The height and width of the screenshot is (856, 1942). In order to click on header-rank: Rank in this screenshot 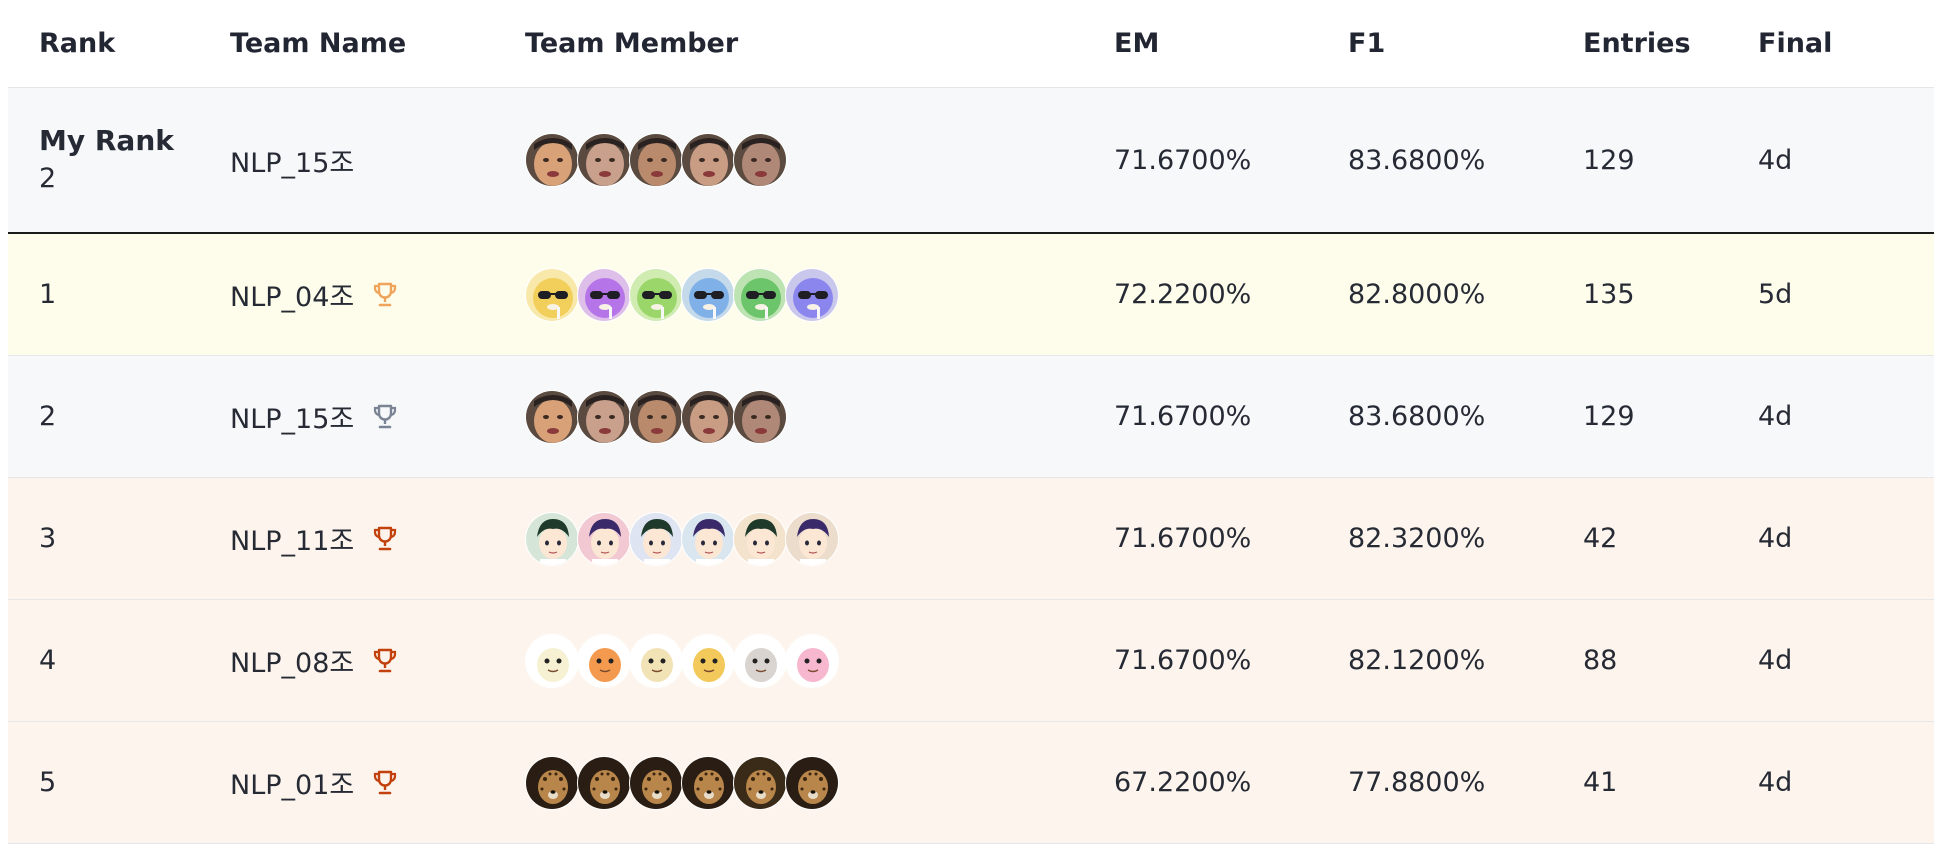, I will do `click(77, 43)`.